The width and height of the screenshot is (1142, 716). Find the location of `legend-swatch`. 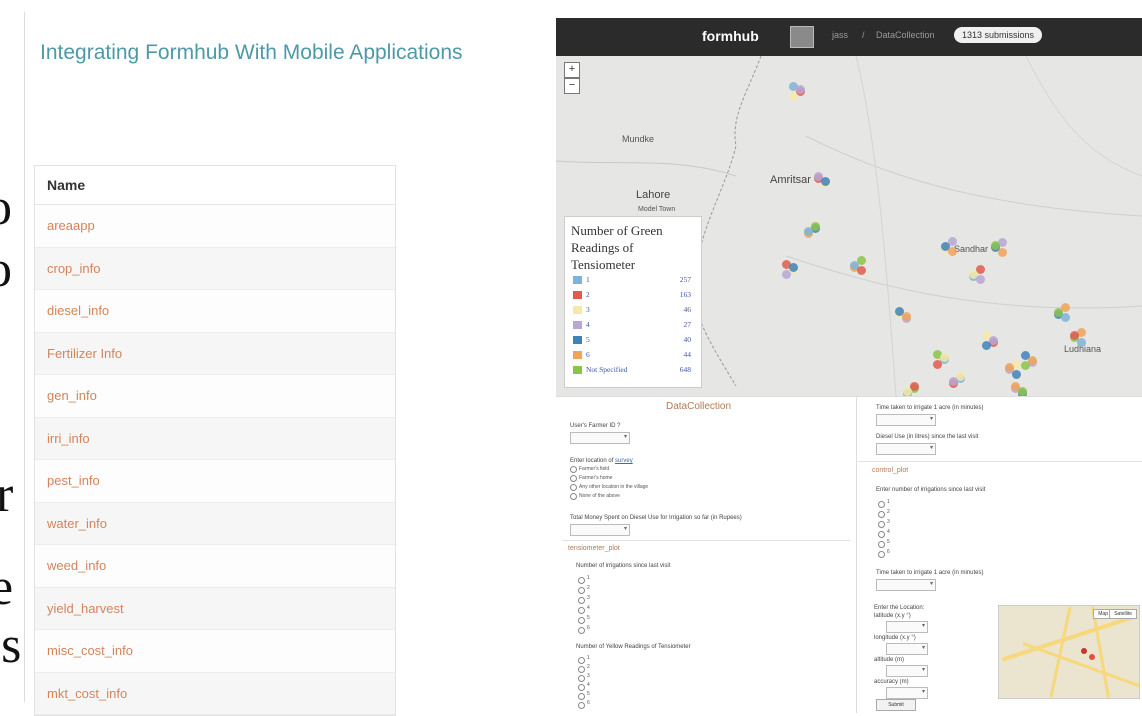

legend-swatch is located at coordinates (577, 295).